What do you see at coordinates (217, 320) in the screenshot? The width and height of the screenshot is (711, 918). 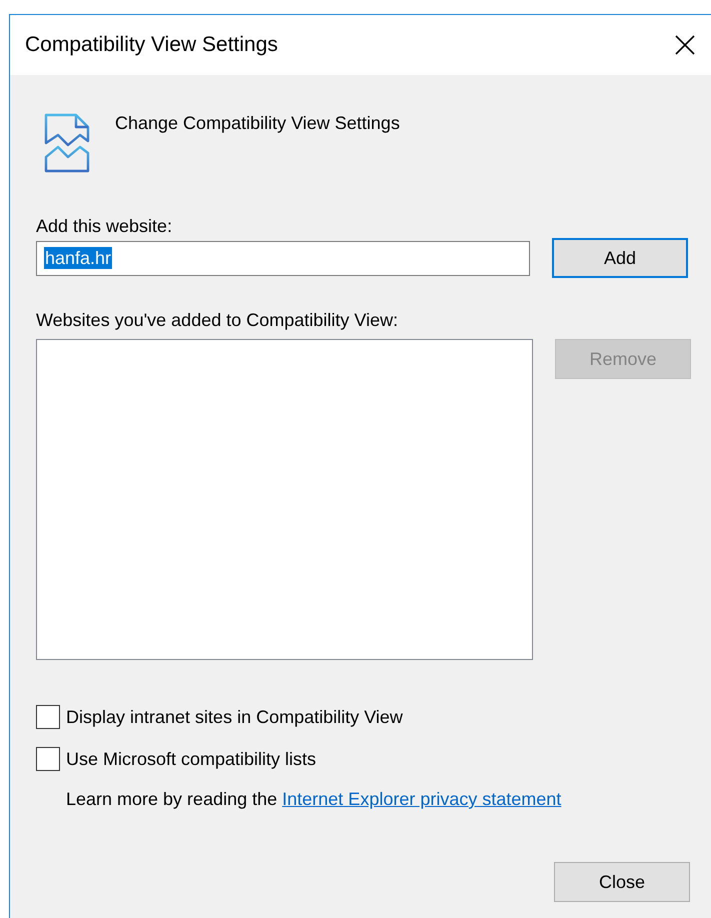 I see `list-label: Websites you've added to Compatibility View:` at bounding box center [217, 320].